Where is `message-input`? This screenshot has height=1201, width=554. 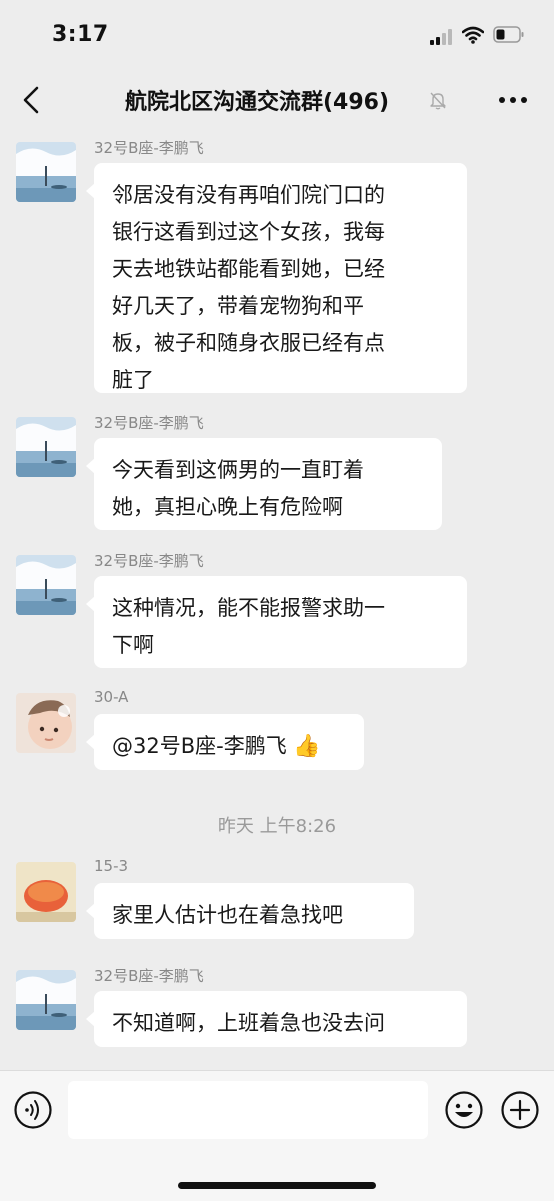
message-input is located at coordinates (248, 1110).